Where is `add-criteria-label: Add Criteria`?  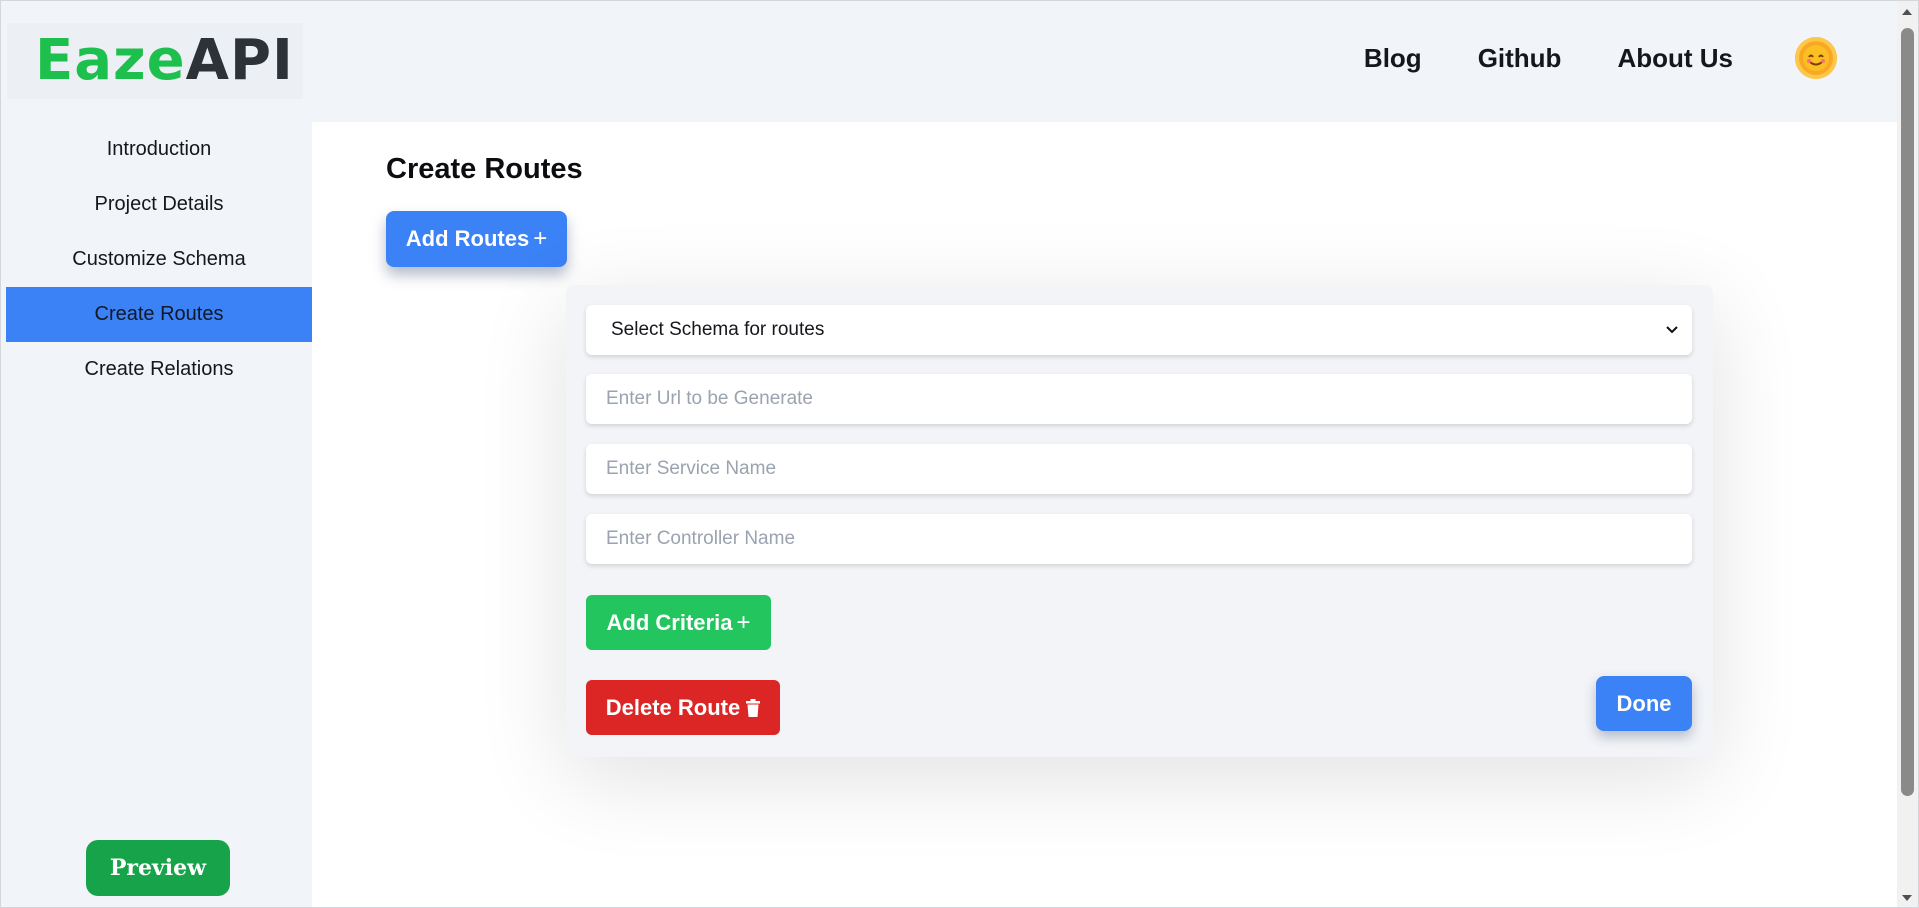
add-criteria-label: Add Criteria is located at coordinates (669, 622).